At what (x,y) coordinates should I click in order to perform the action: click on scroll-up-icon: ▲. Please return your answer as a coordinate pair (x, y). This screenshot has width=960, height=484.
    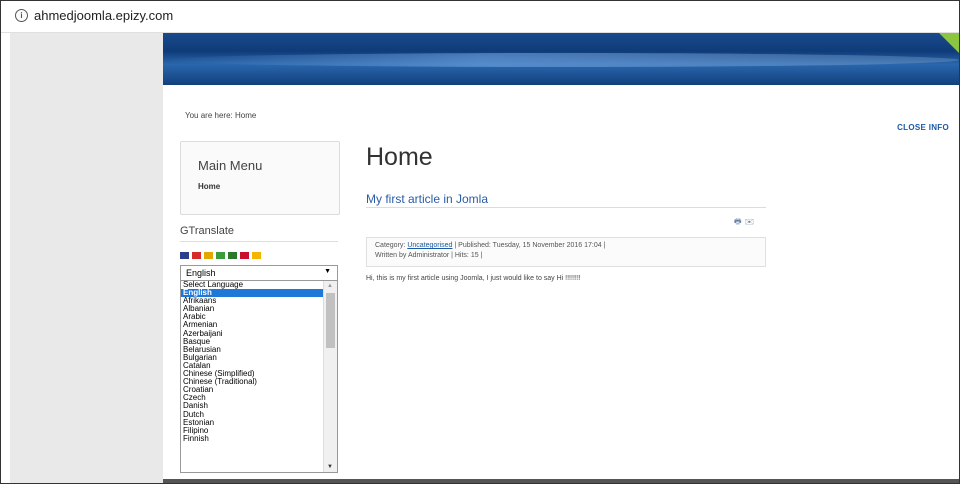
    Looking at the image, I should click on (330, 286).